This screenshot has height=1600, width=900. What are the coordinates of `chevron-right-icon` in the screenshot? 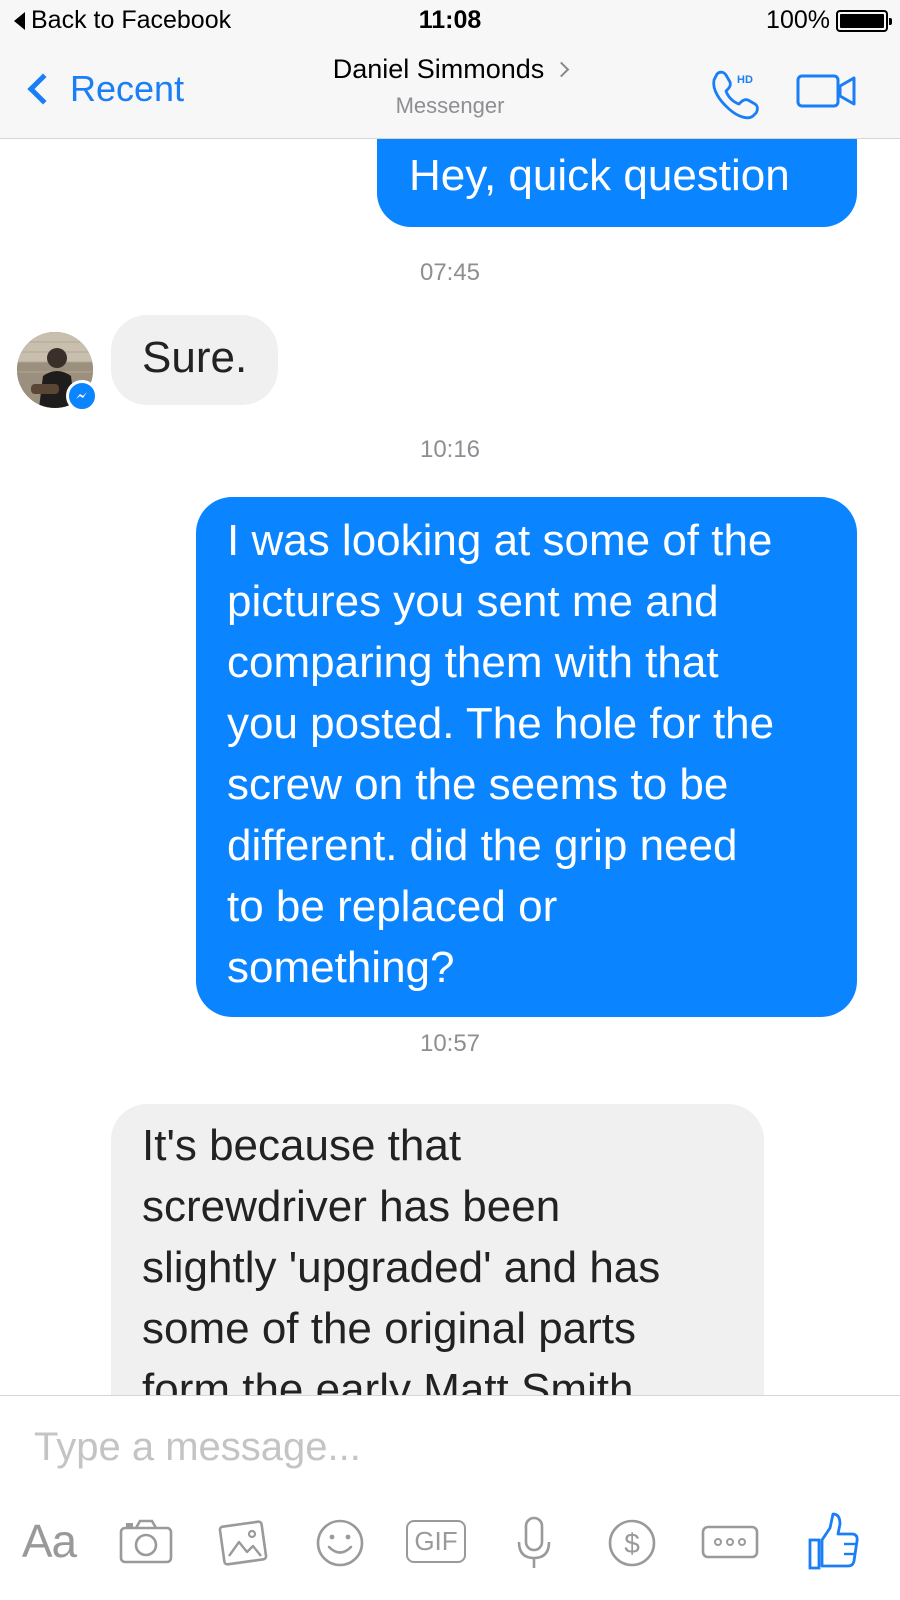 It's located at (562, 69).